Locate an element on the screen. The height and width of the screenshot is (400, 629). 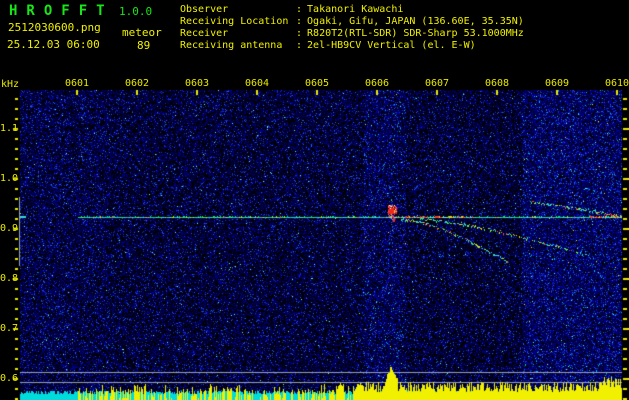
freq-unit-label: kHz is located at coordinates (10, 84).